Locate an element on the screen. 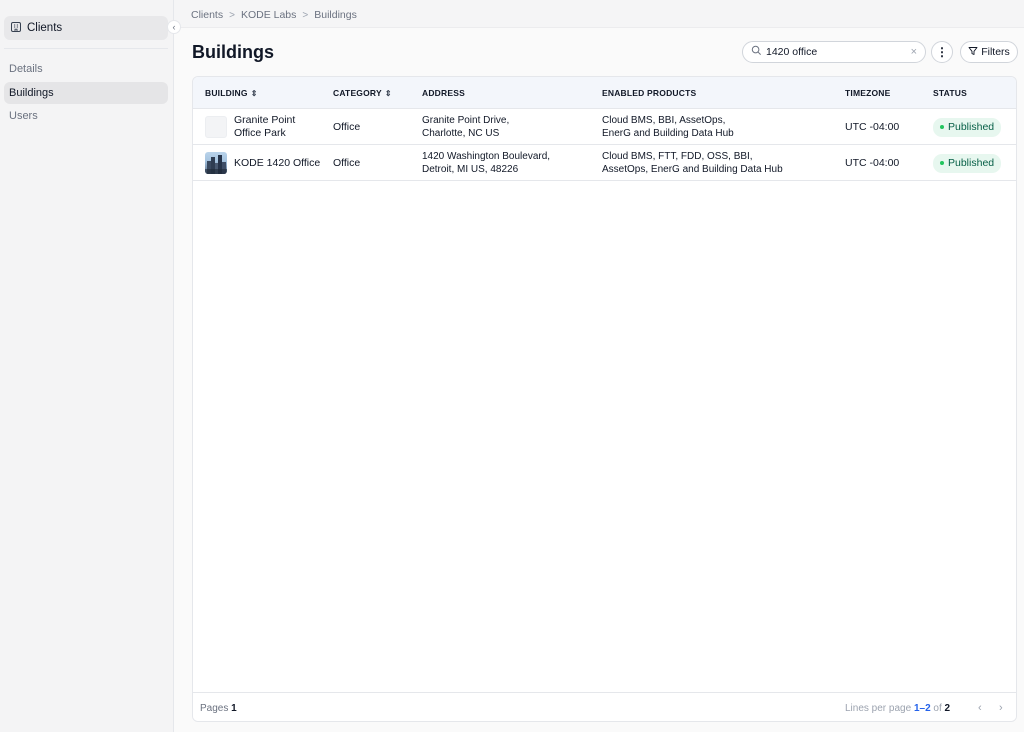 This screenshot has width=1024, height=732. city-skyline-icon is located at coordinates (216, 164).